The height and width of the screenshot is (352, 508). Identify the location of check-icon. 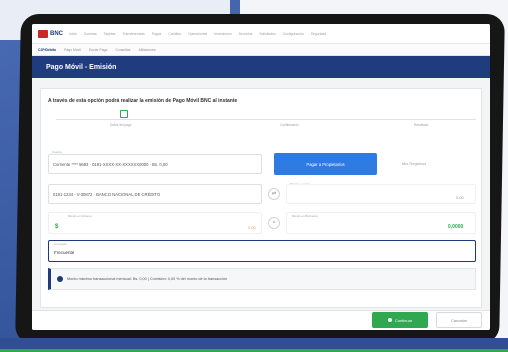
(389, 320).